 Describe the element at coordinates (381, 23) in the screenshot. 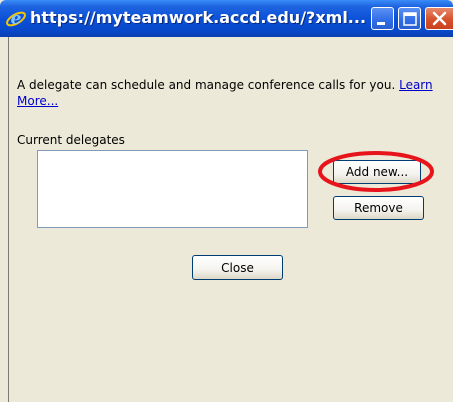

I see `minimize-icon` at that location.